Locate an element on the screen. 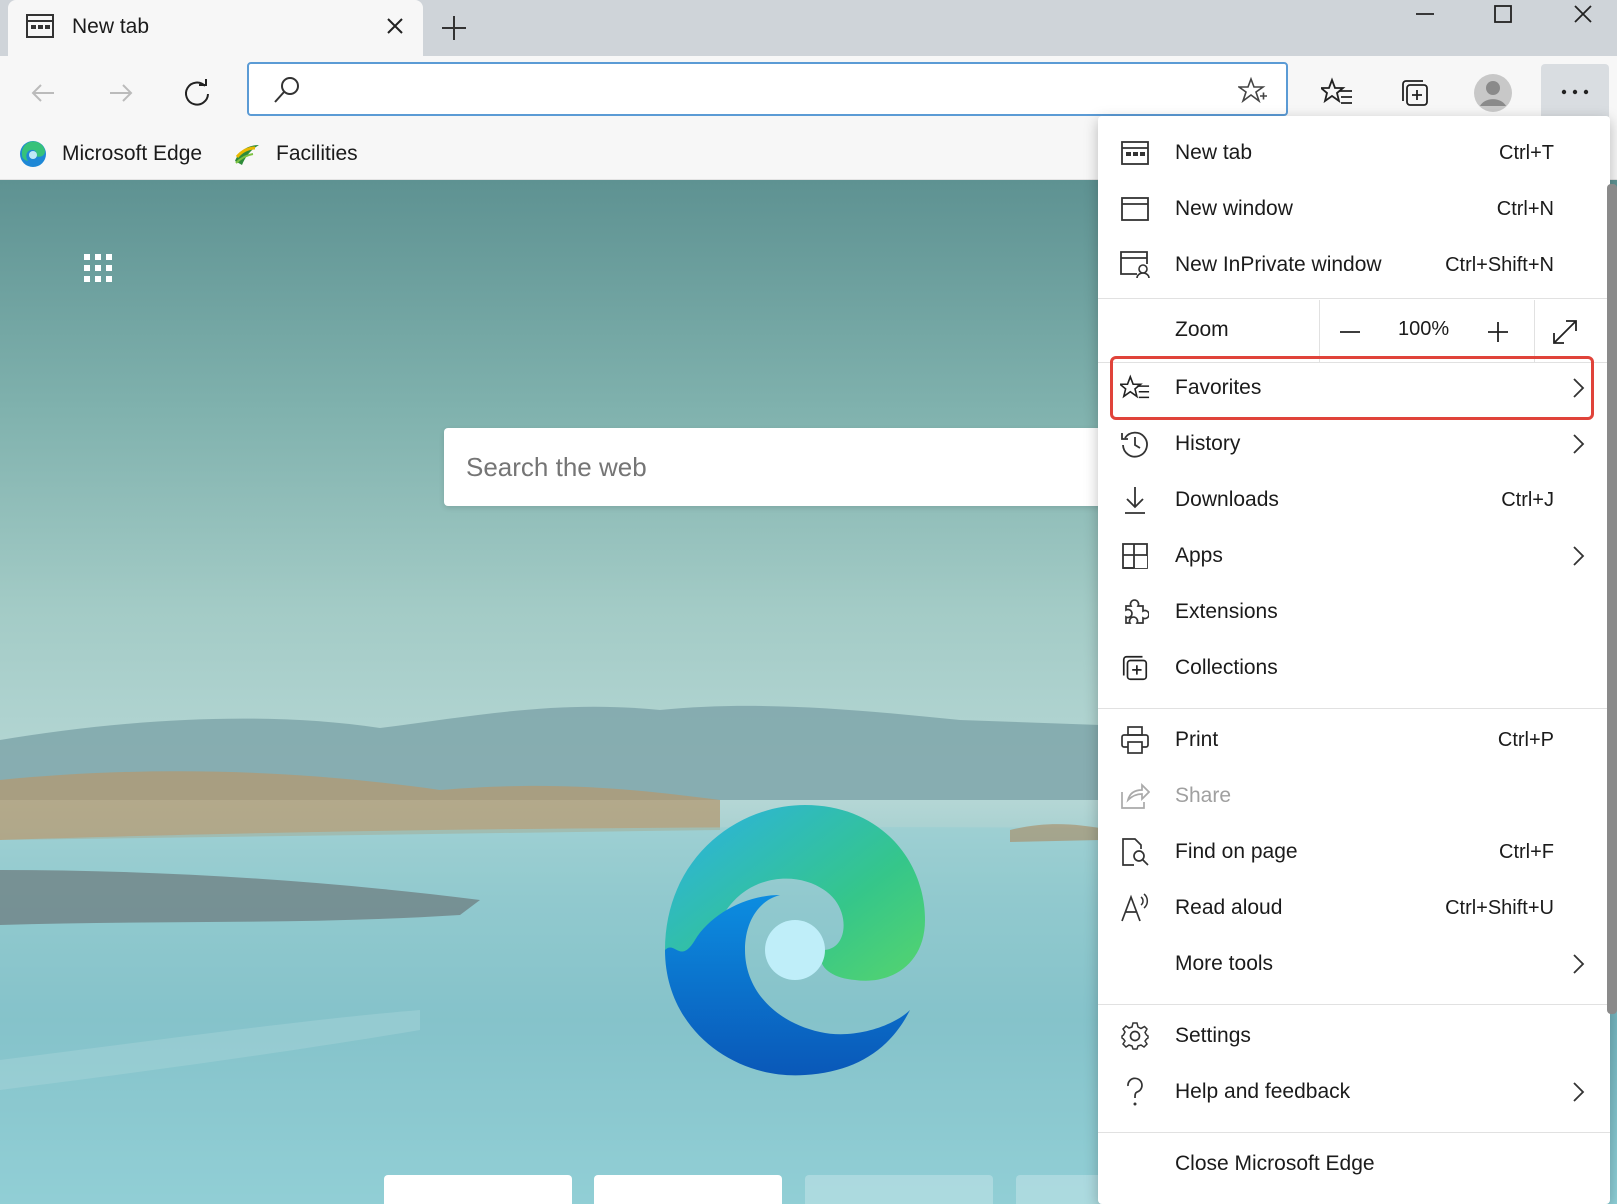 The height and width of the screenshot is (1204, 1617). menu-label: Settings is located at coordinates (1213, 1035).